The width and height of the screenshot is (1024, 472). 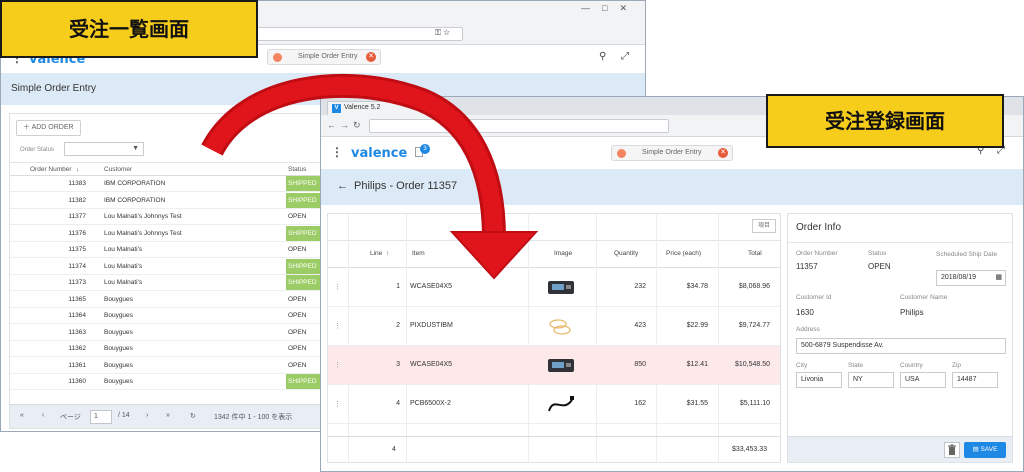 What do you see at coordinates (77, 315) in the screenshot?
I see `order-number-cell: 11364` at bounding box center [77, 315].